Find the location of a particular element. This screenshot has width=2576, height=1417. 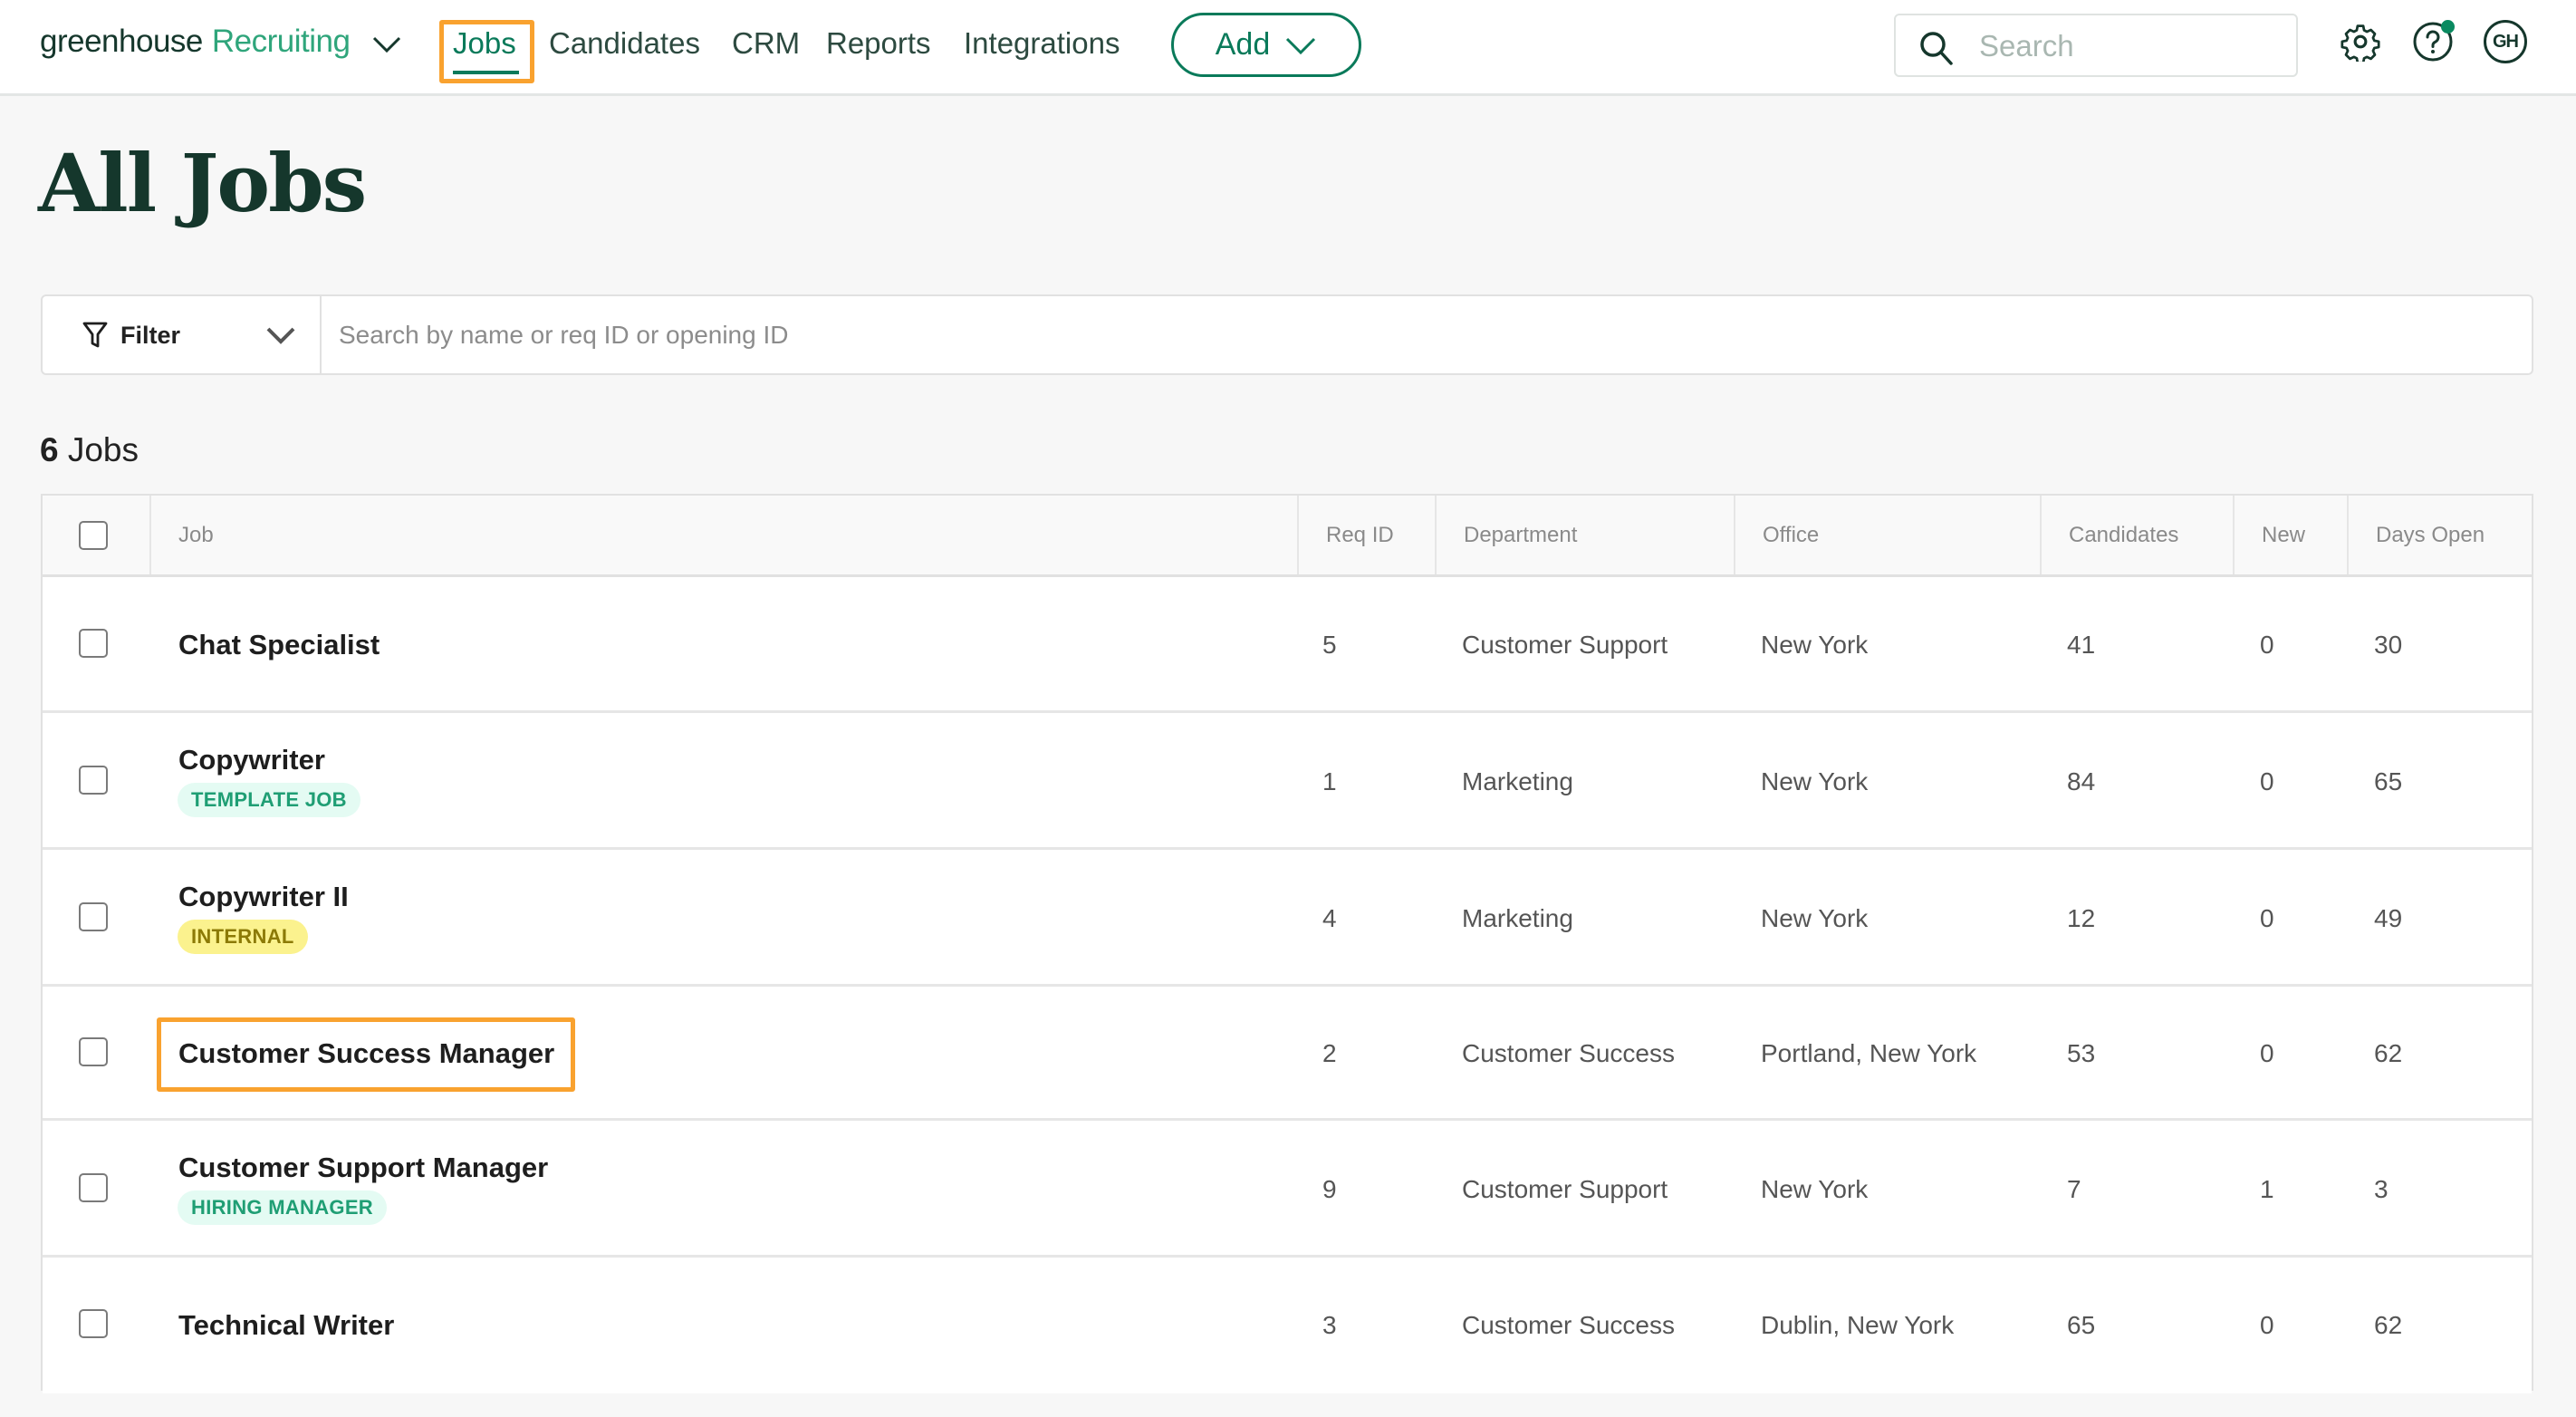

nav-candidates: Candidates is located at coordinates (624, 43).